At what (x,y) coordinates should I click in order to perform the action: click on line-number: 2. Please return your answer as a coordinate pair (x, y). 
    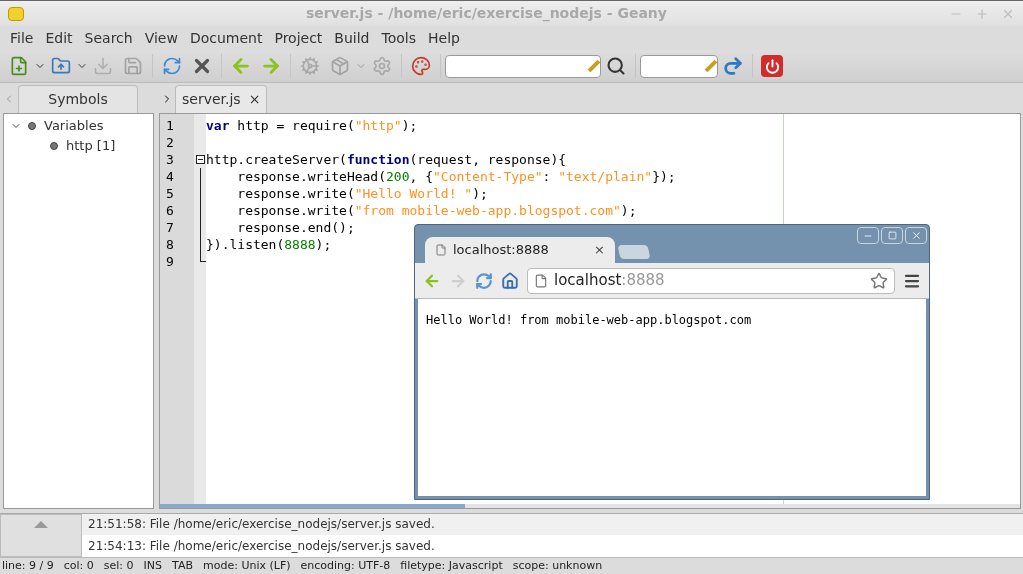
    Looking at the image, I should click on (170, 142).